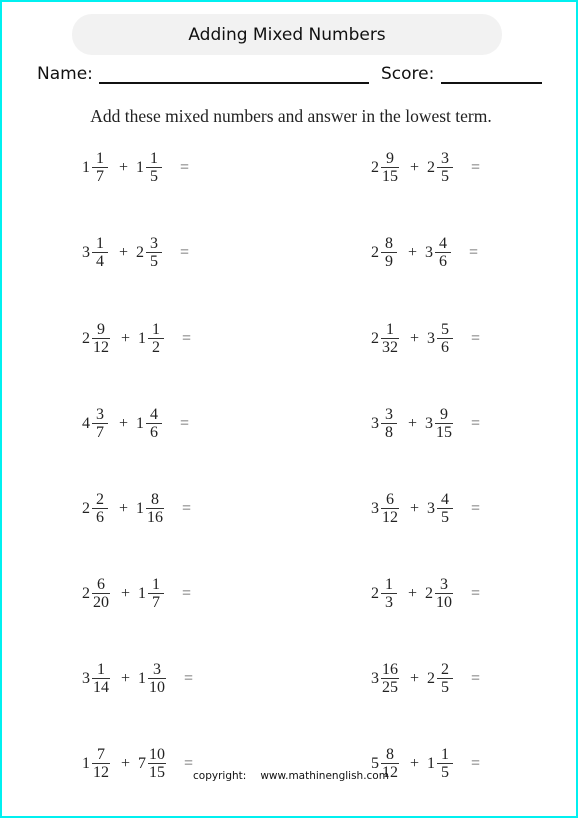  I want to click on numerator: 9, so click(390, 158).